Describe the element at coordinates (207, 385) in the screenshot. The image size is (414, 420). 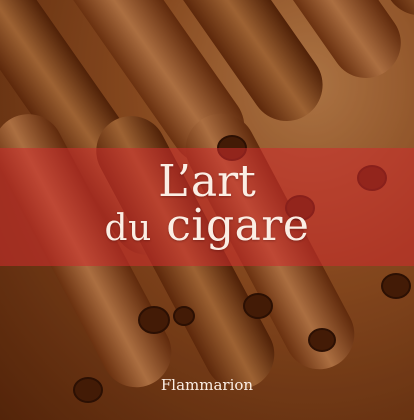
I see `publisher-name: Flammarion` at that location.